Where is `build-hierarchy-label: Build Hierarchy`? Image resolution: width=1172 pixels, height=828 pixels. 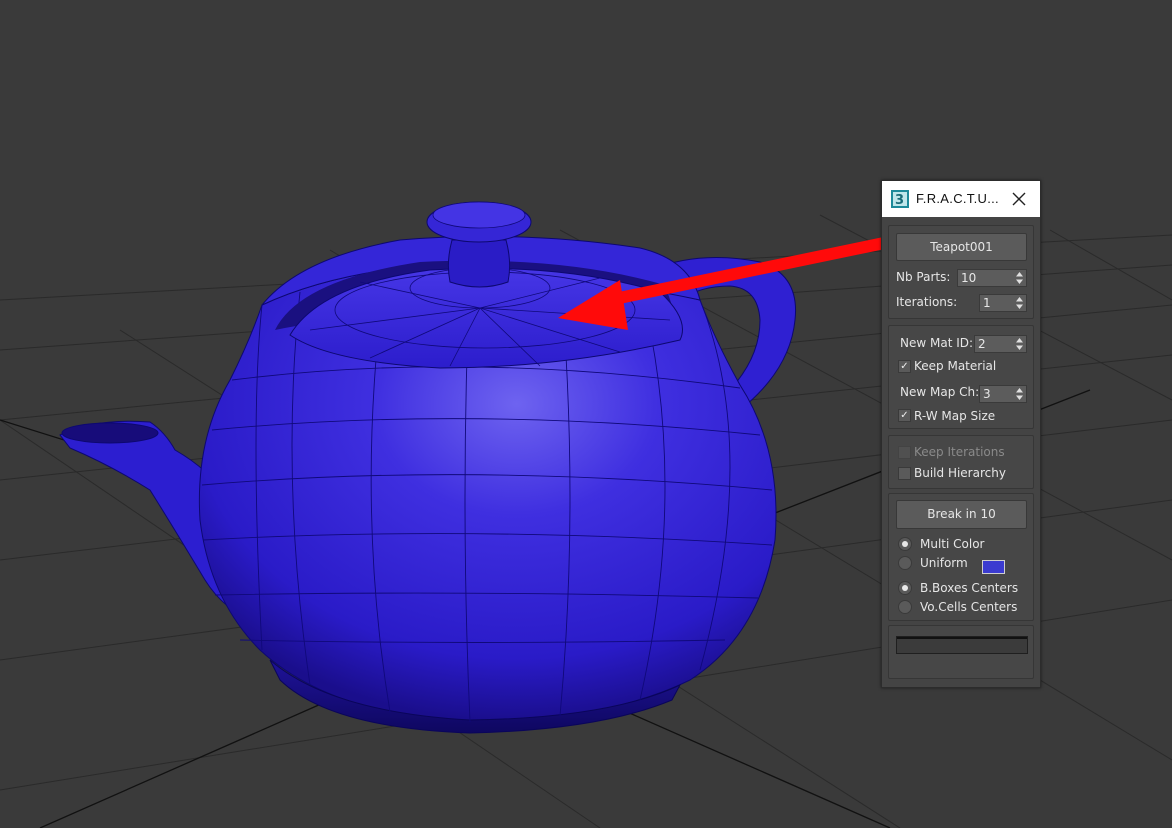
build-hierarchy-label: Build Hierarchy is located at coordinates (960, 473).